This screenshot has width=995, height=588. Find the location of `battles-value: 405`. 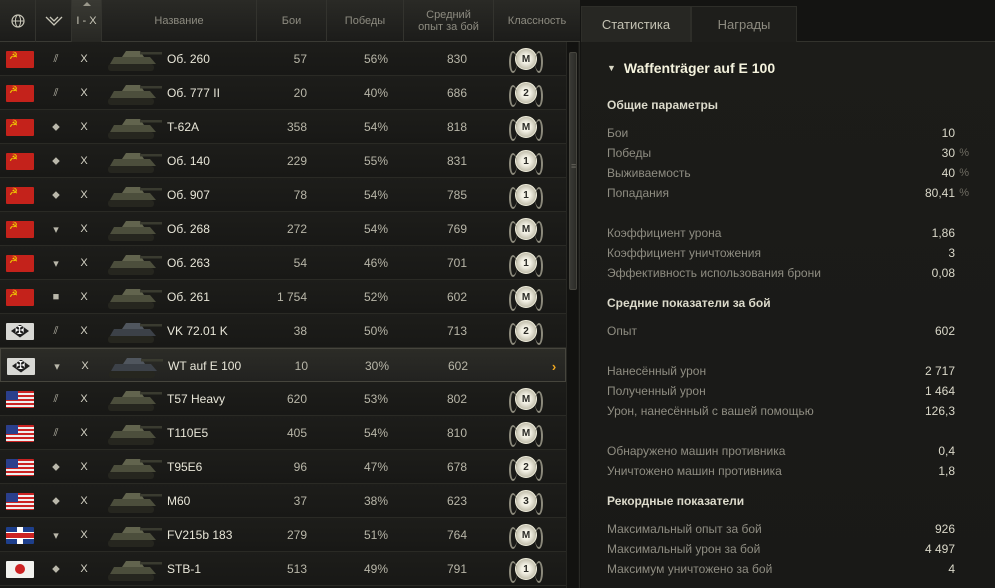

battles-value: 405 is located at coordinates (296, 433).